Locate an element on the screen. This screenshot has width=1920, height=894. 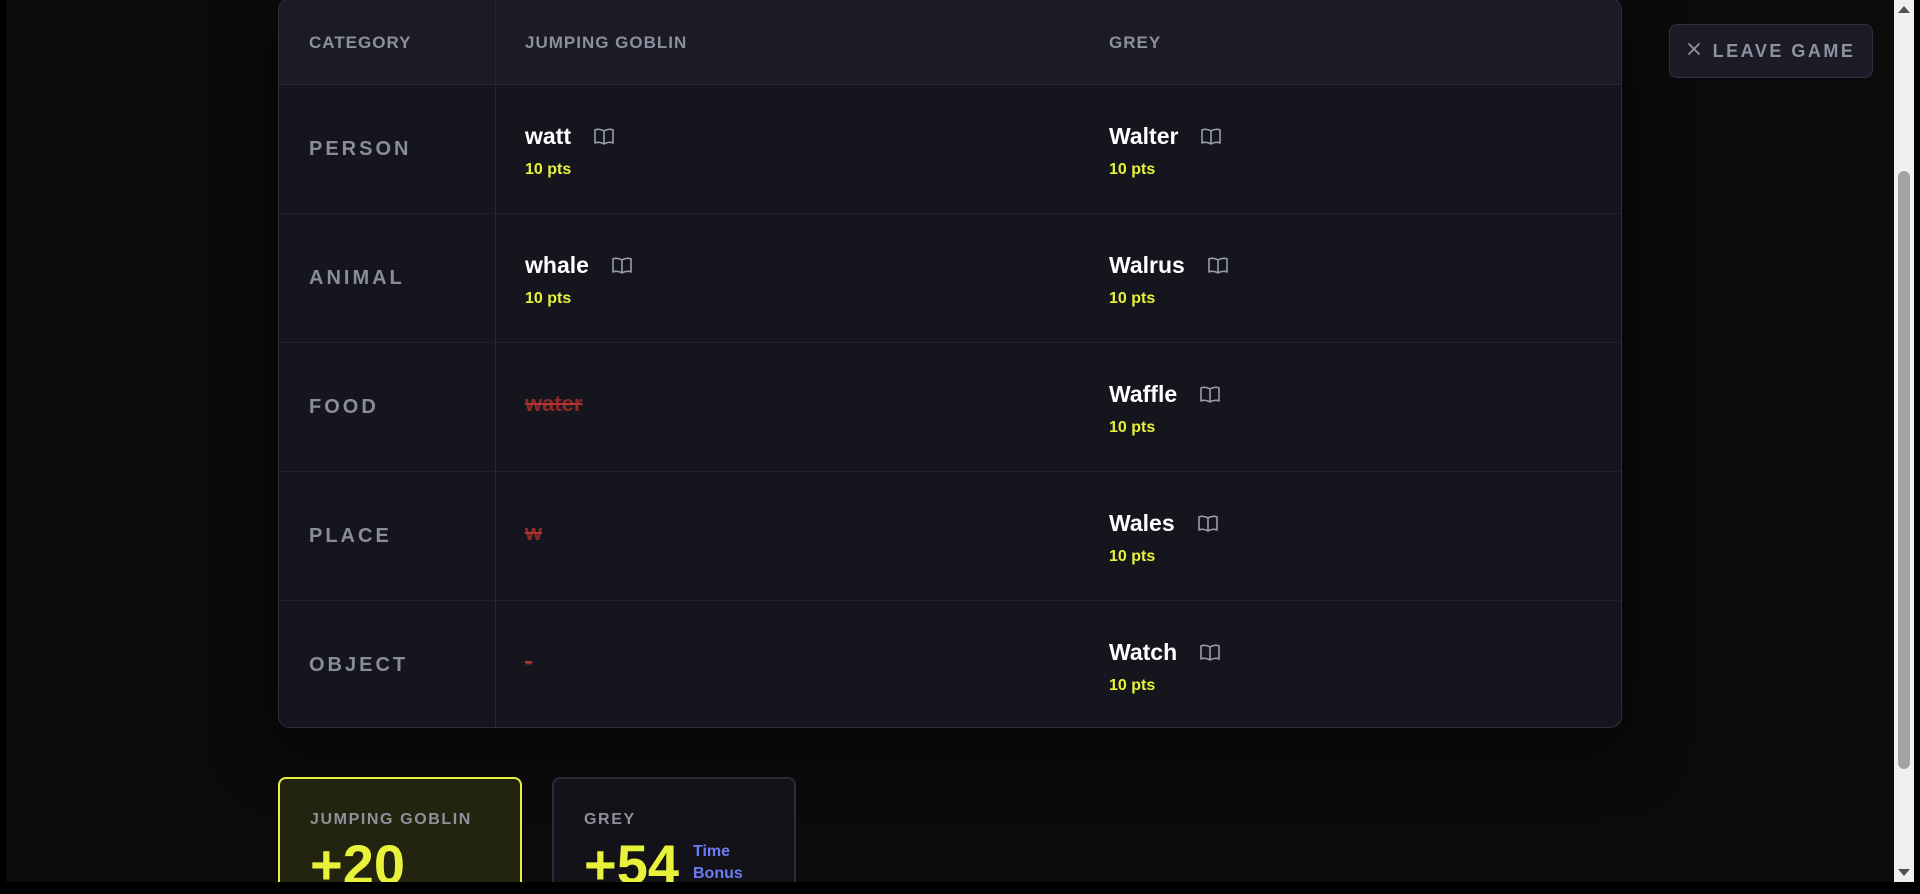
header-category: CATEGORY is located at coordinates (360, 42).